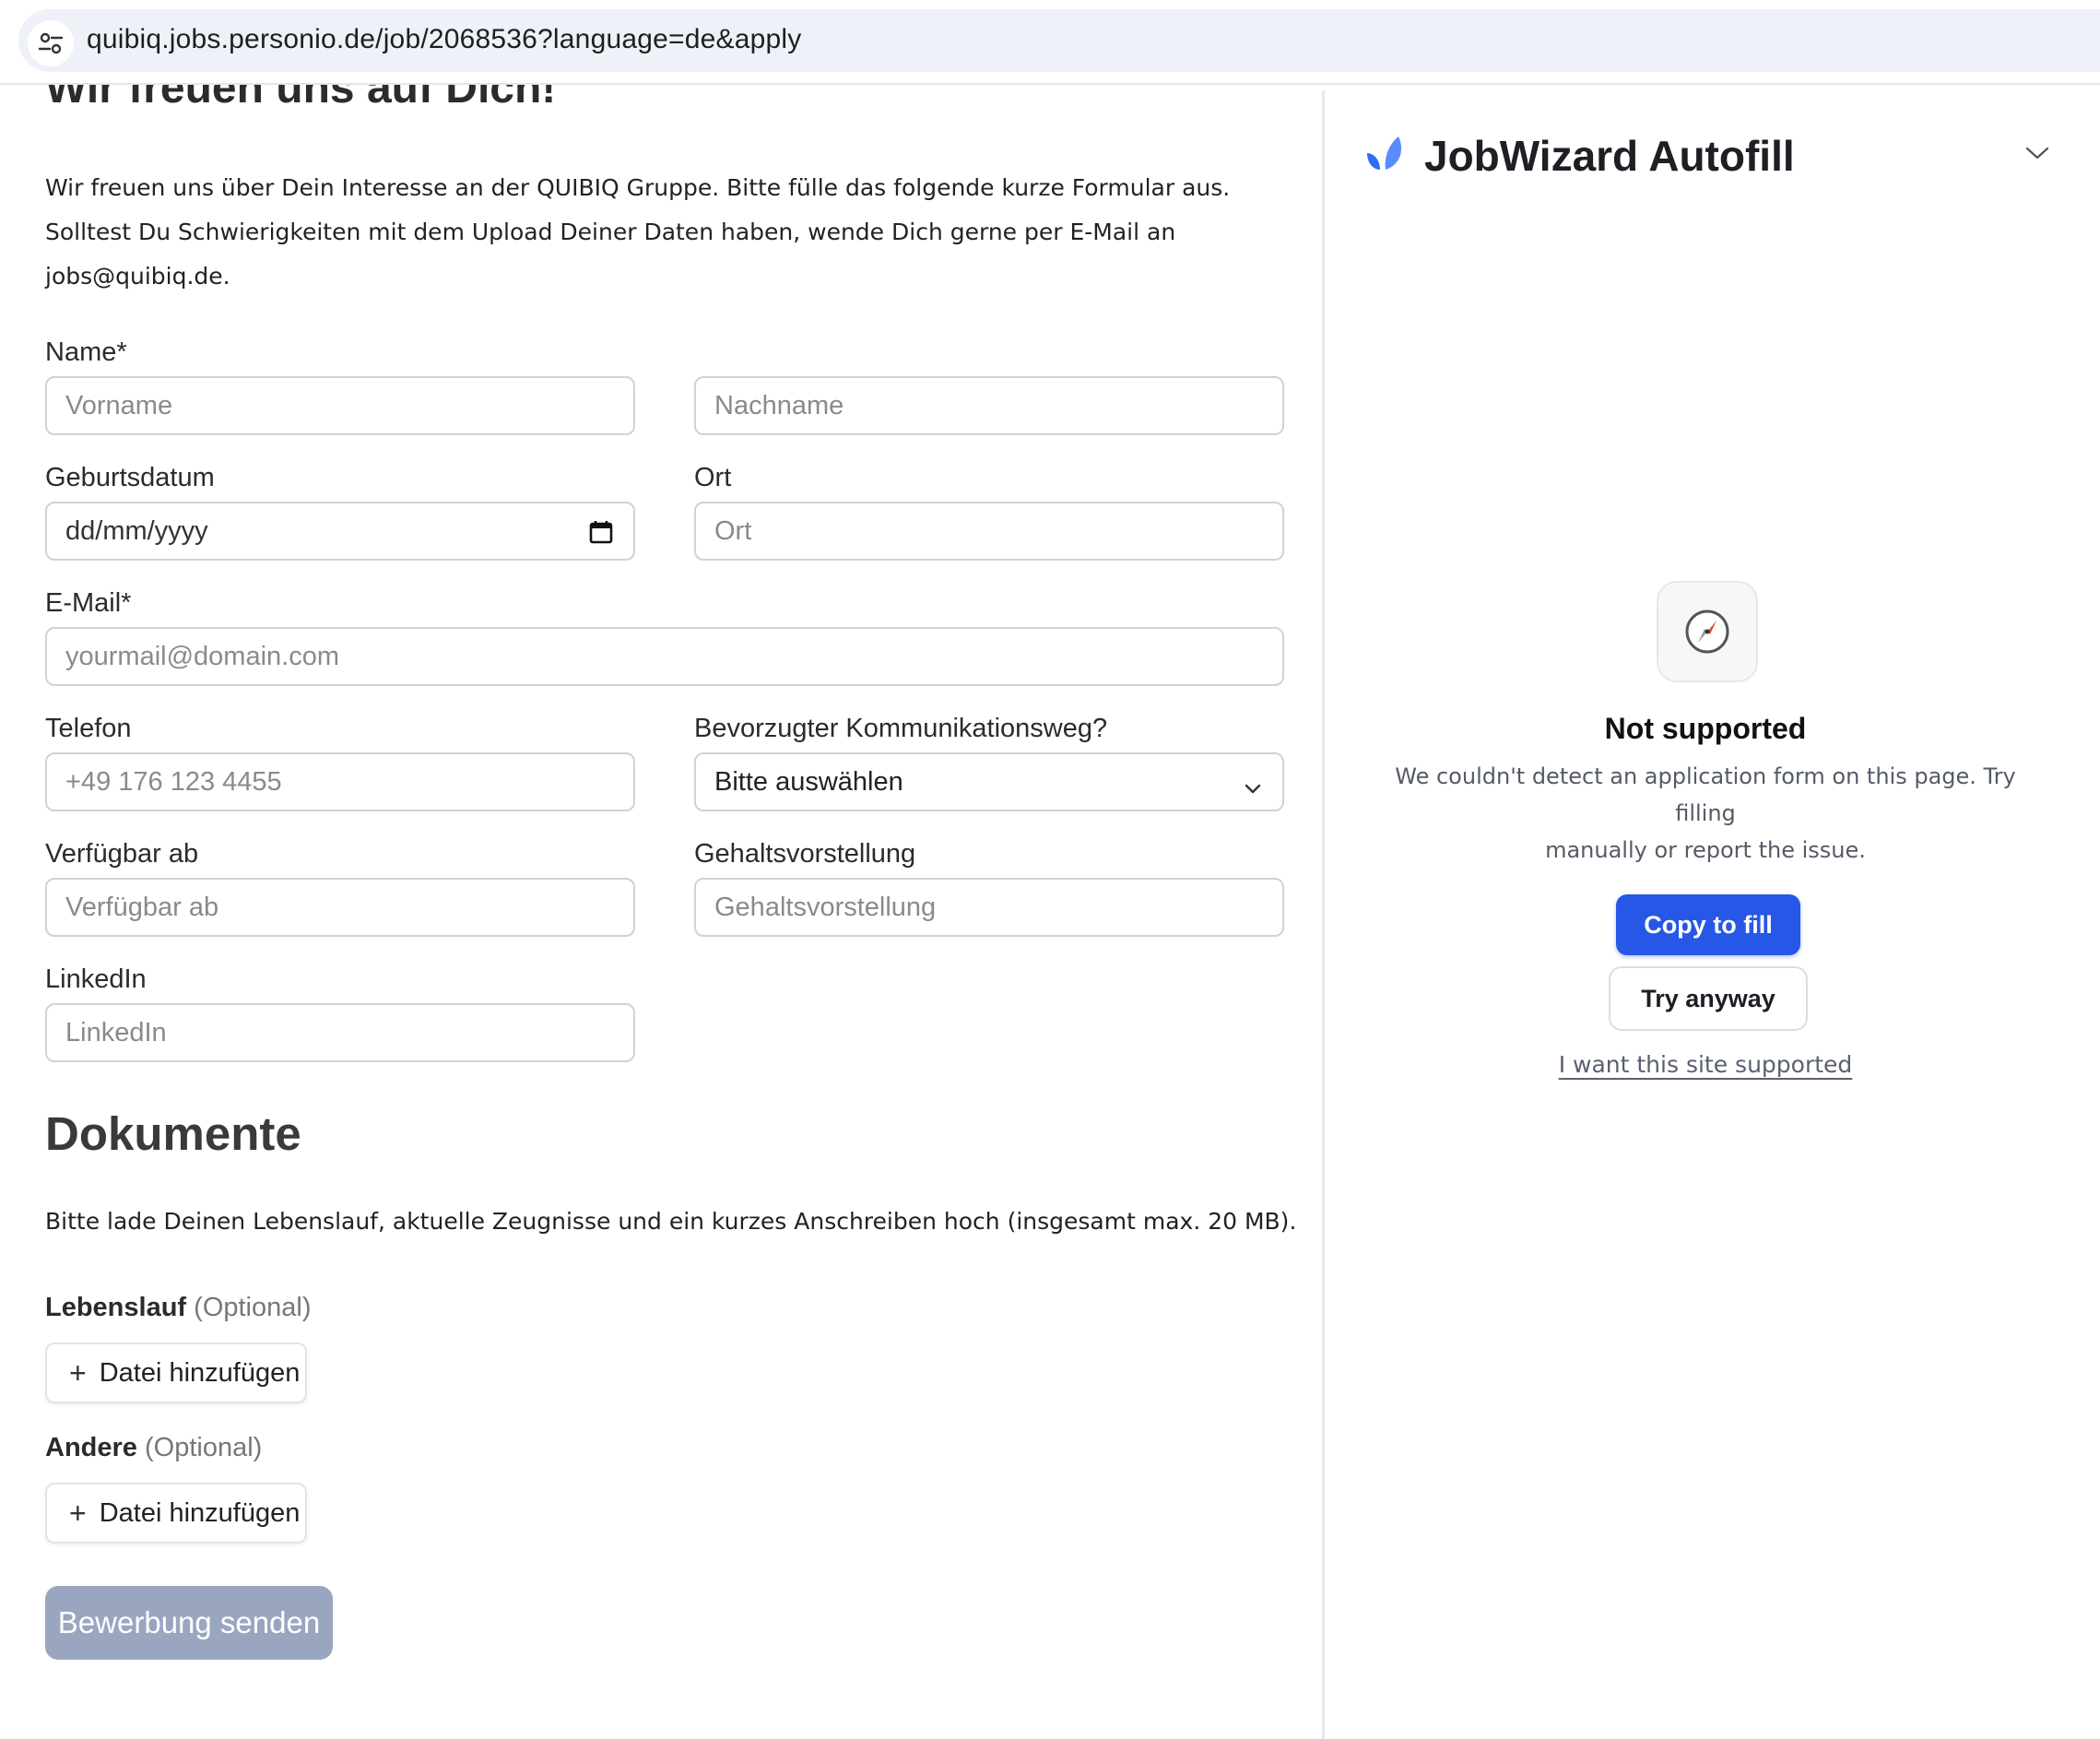  Describe the element at coordinates (901, 728) in the screenshot. I see `contact-label: Bevorzugter Kommunikationsweg?` at that location.